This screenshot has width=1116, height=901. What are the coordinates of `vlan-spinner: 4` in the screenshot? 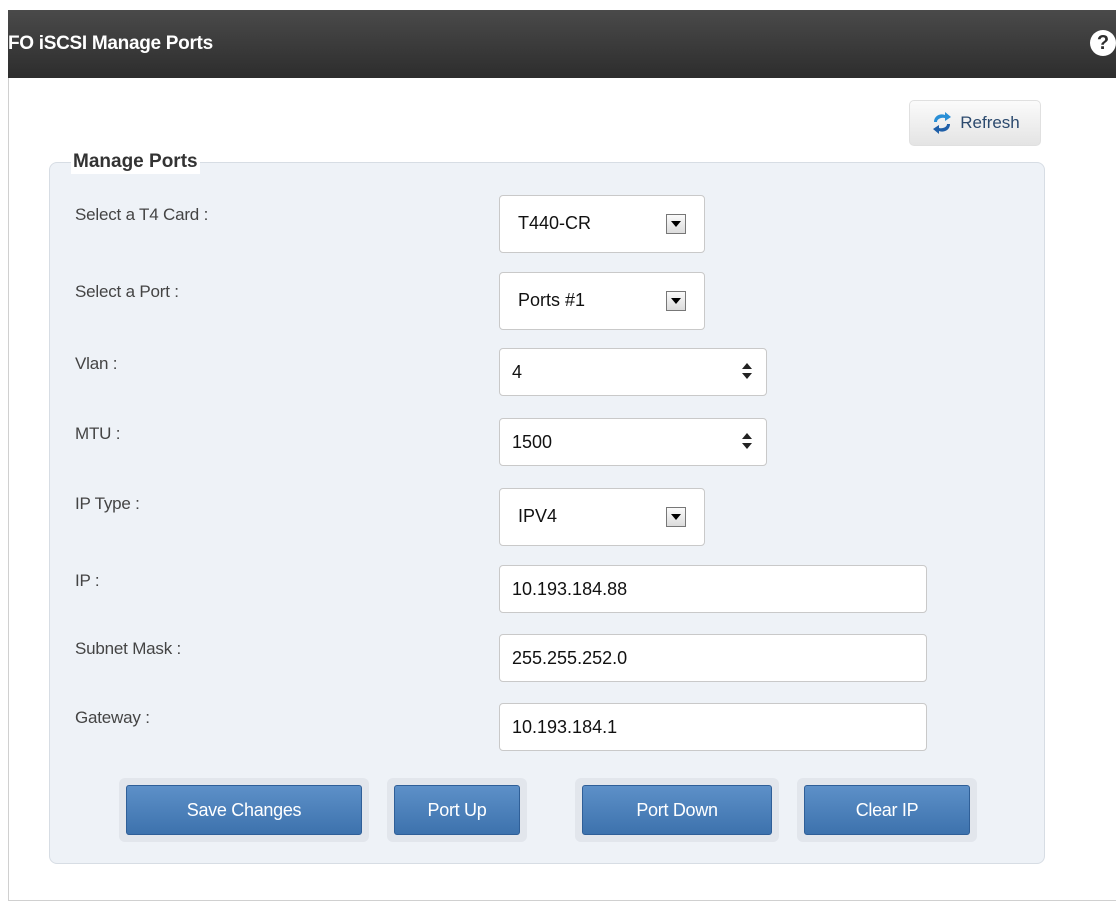 It's located at (633, 372).